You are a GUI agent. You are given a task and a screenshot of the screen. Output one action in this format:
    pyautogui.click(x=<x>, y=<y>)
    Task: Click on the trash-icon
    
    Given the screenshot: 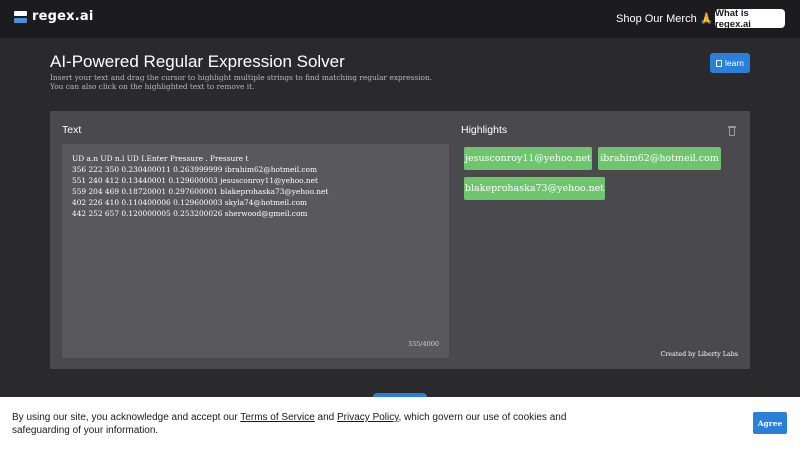 What is the action you would take?
    pyautogui.click(x=732, y=131)
    